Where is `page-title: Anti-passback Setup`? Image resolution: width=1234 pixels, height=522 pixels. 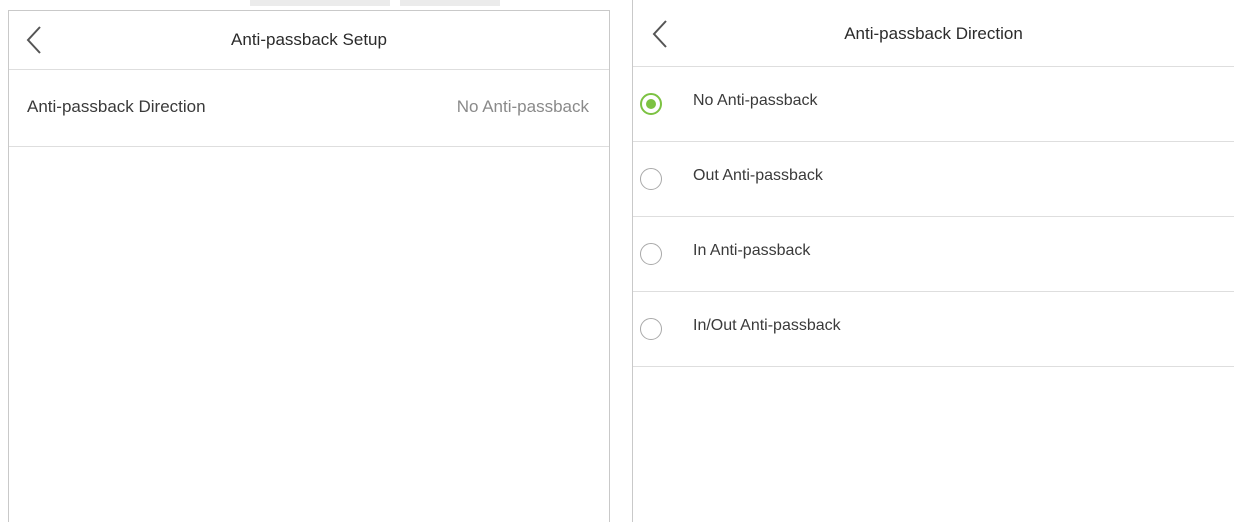 page-title: Anti-passback Setup is located at coordinates (309, 39).